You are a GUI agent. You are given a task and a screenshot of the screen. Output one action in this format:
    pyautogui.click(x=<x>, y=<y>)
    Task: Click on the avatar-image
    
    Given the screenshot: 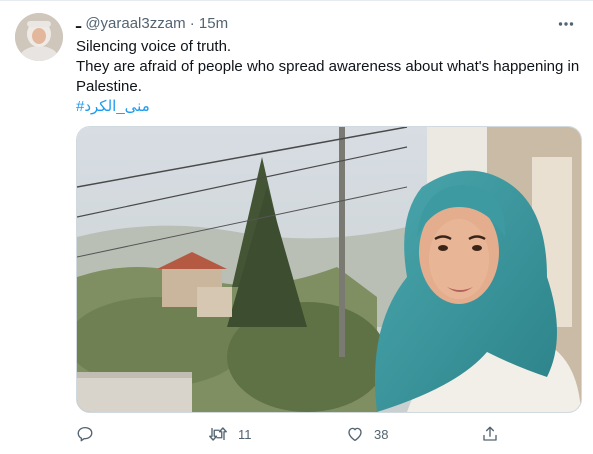 What is the action you would take?
    pyautogui.click(x=39, y=37)
    